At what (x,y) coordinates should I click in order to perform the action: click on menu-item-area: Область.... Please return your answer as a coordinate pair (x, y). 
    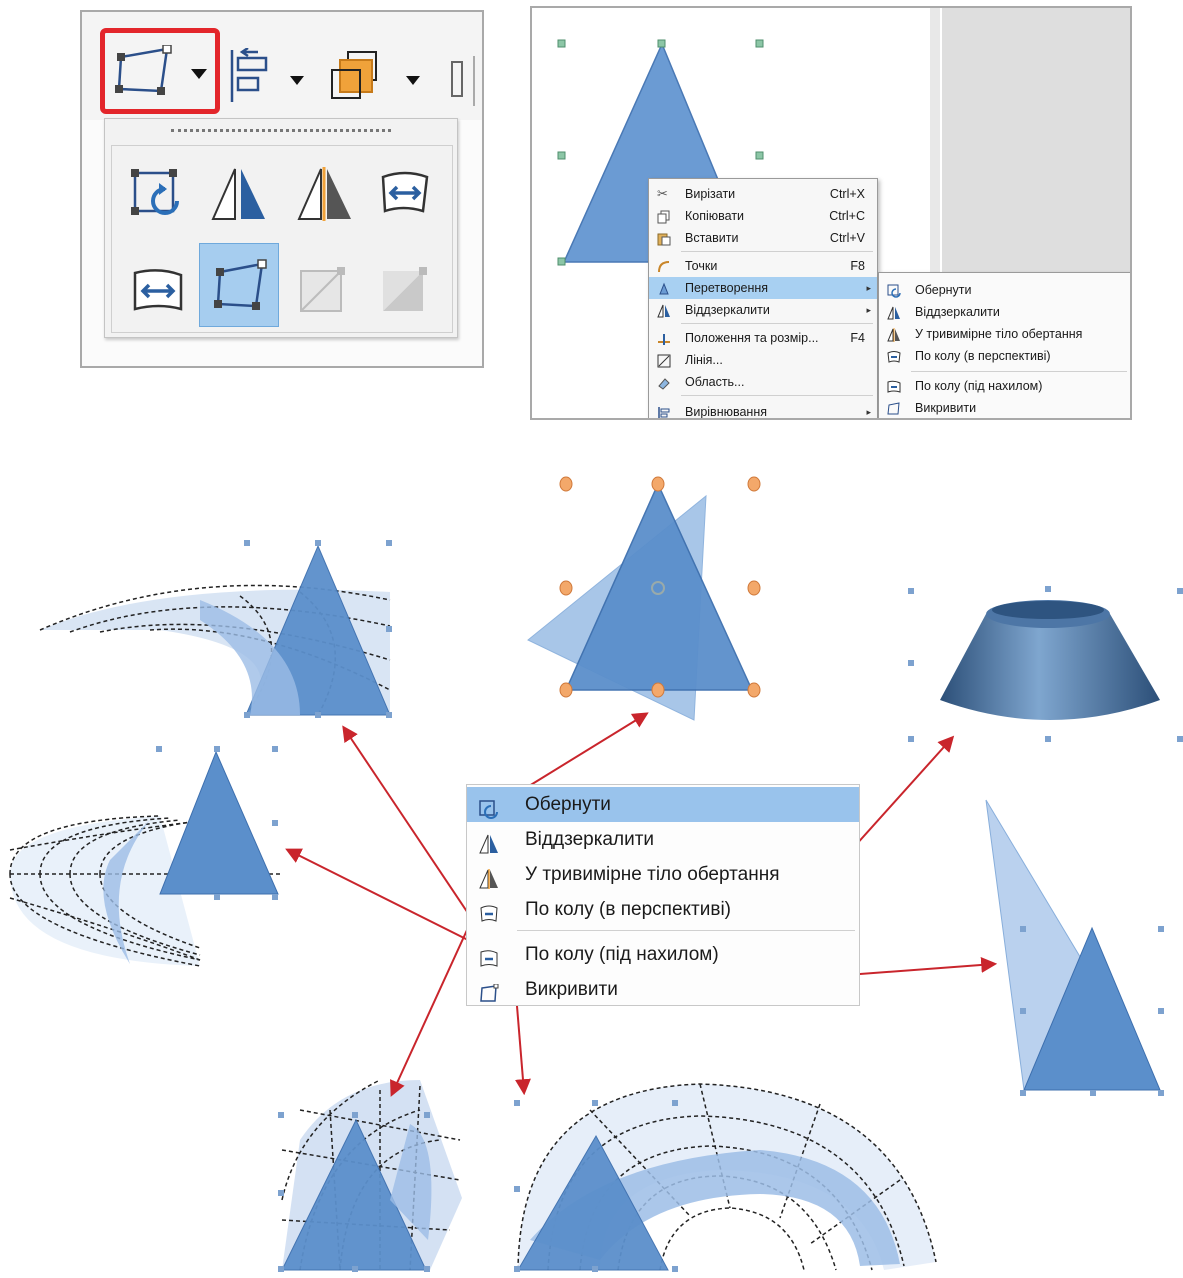
    Looking at the image, I should click on (763, 382).